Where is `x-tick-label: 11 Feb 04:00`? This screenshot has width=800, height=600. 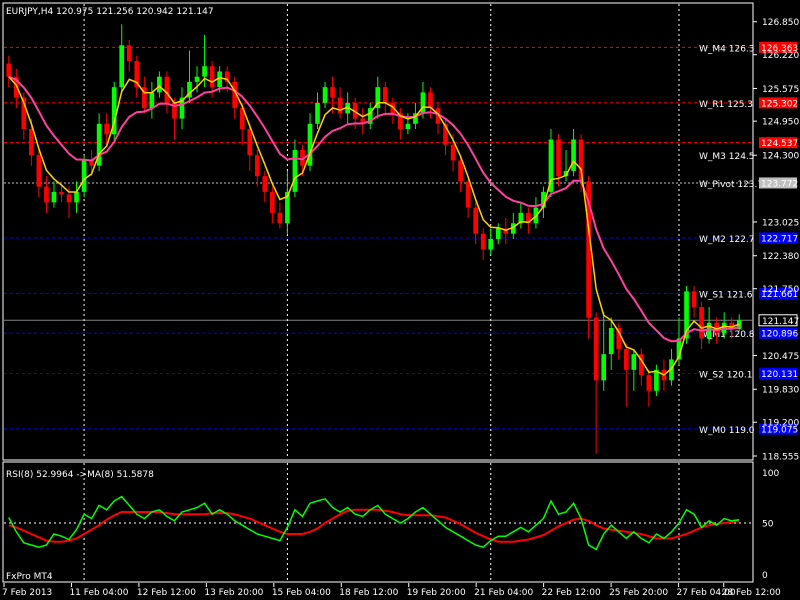 x-tick-label: 11 Feb 04:00 is located at coordinates (98, 593).